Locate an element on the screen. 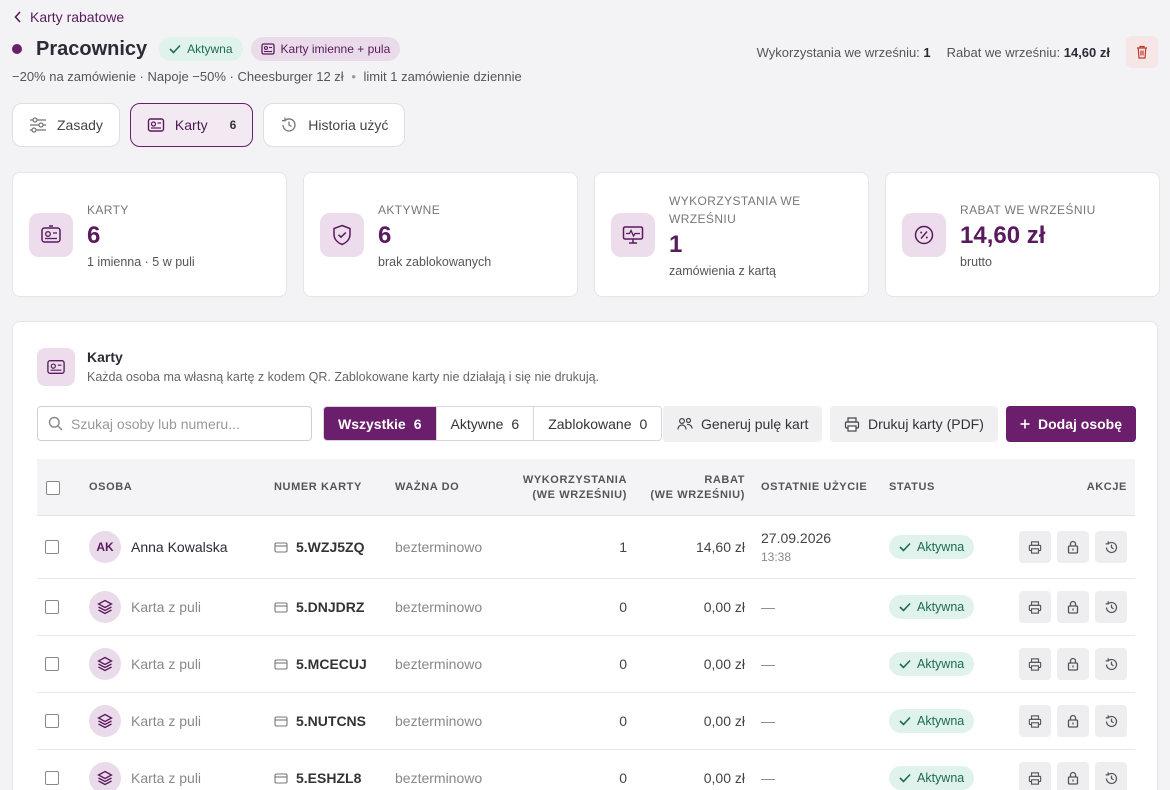  usage-count: 0 is located at coordinates (623, 778).